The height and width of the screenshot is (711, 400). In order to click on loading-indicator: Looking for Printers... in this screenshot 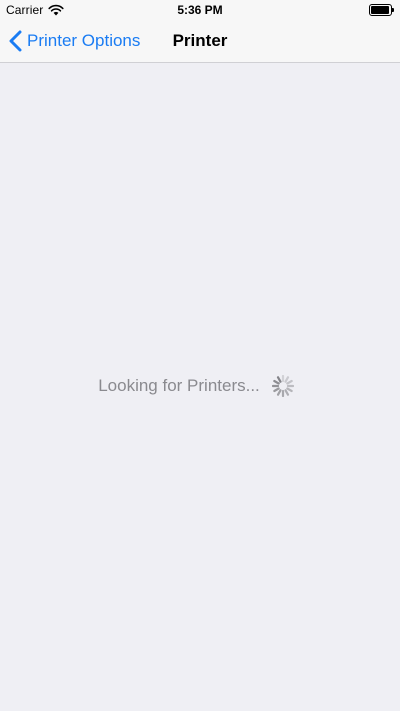, I will do `click(200, 386)`.